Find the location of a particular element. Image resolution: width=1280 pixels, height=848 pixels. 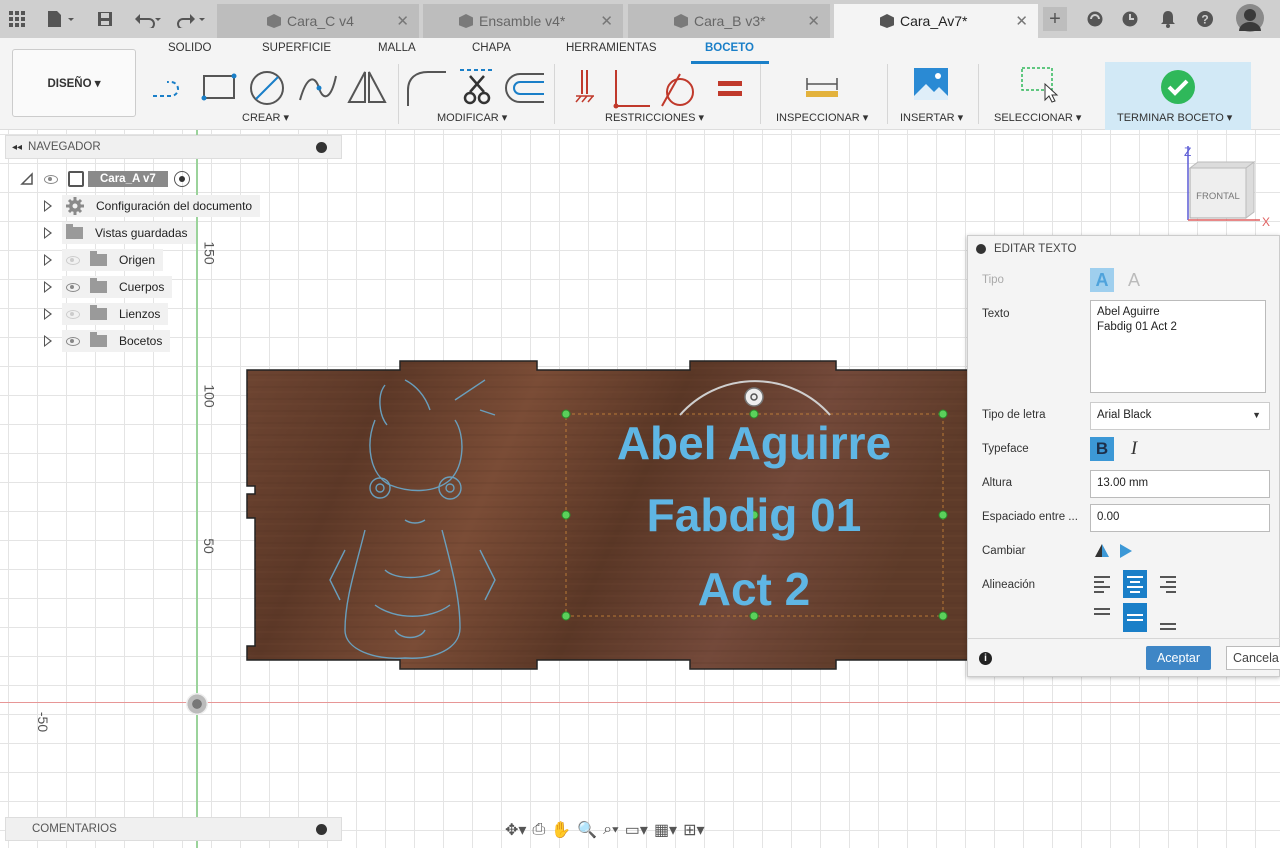

text-type-button: A is located at coordinates (1102, 280).